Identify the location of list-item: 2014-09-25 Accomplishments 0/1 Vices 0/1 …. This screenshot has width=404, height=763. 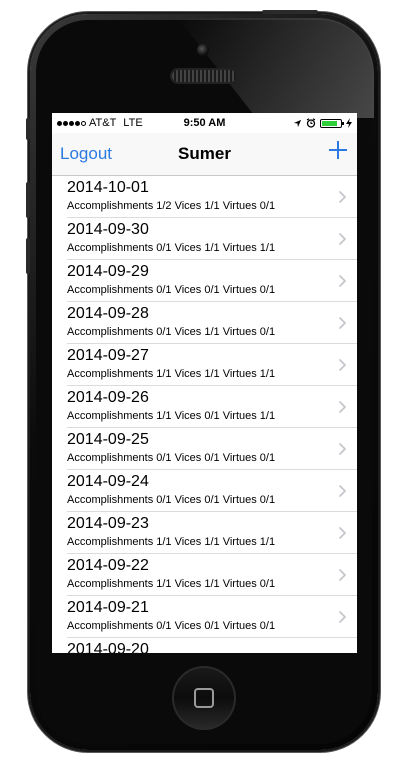
(204, 449).